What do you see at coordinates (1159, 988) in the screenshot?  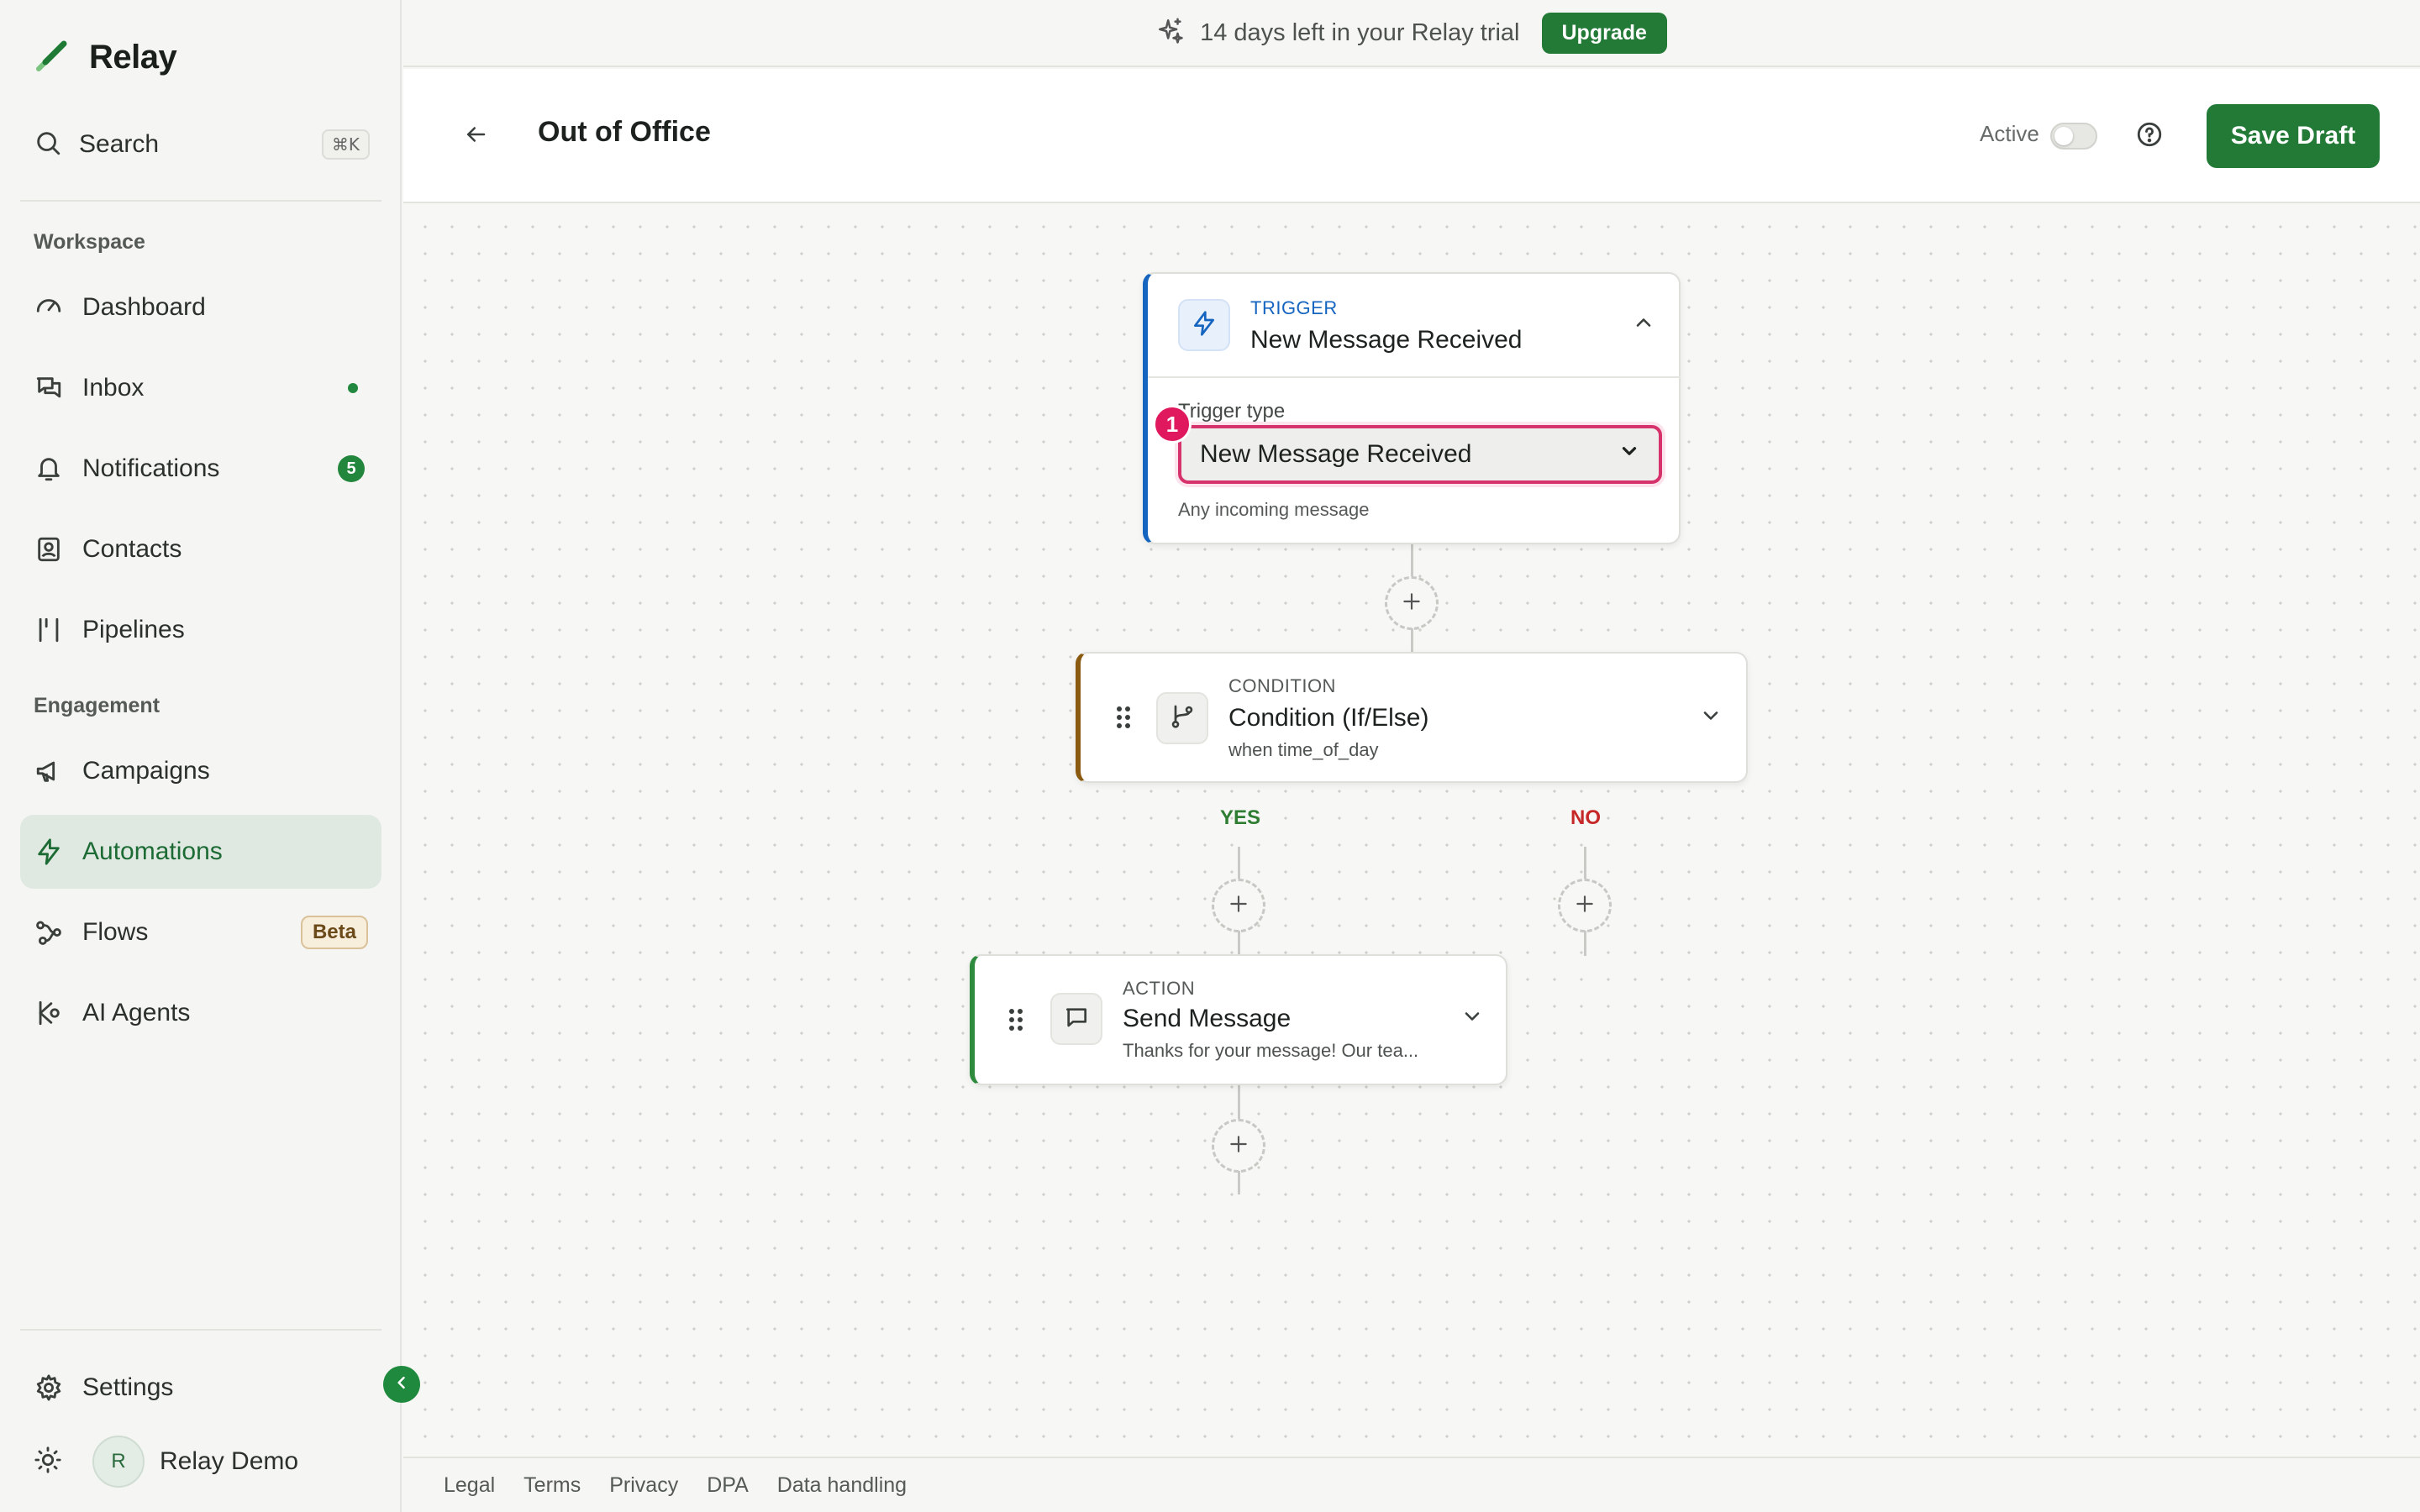 I see `action-tag: ACTION` at bounding box center [1159, 988].